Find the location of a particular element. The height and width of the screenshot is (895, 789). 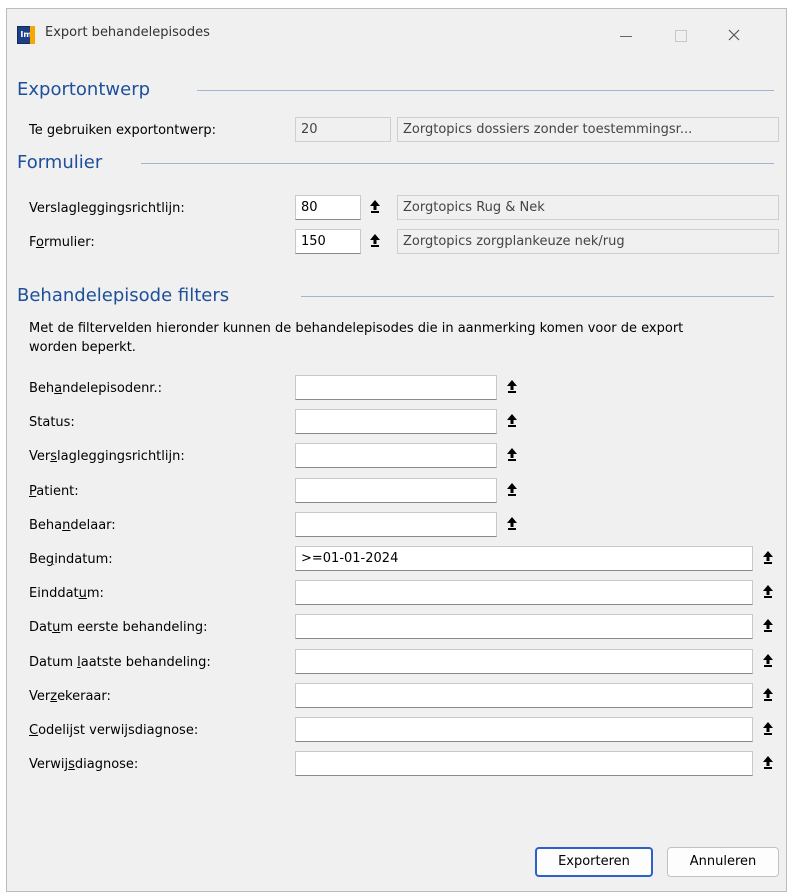

section-filters: Behandelepisode filters is located at coordinates (397, 296).